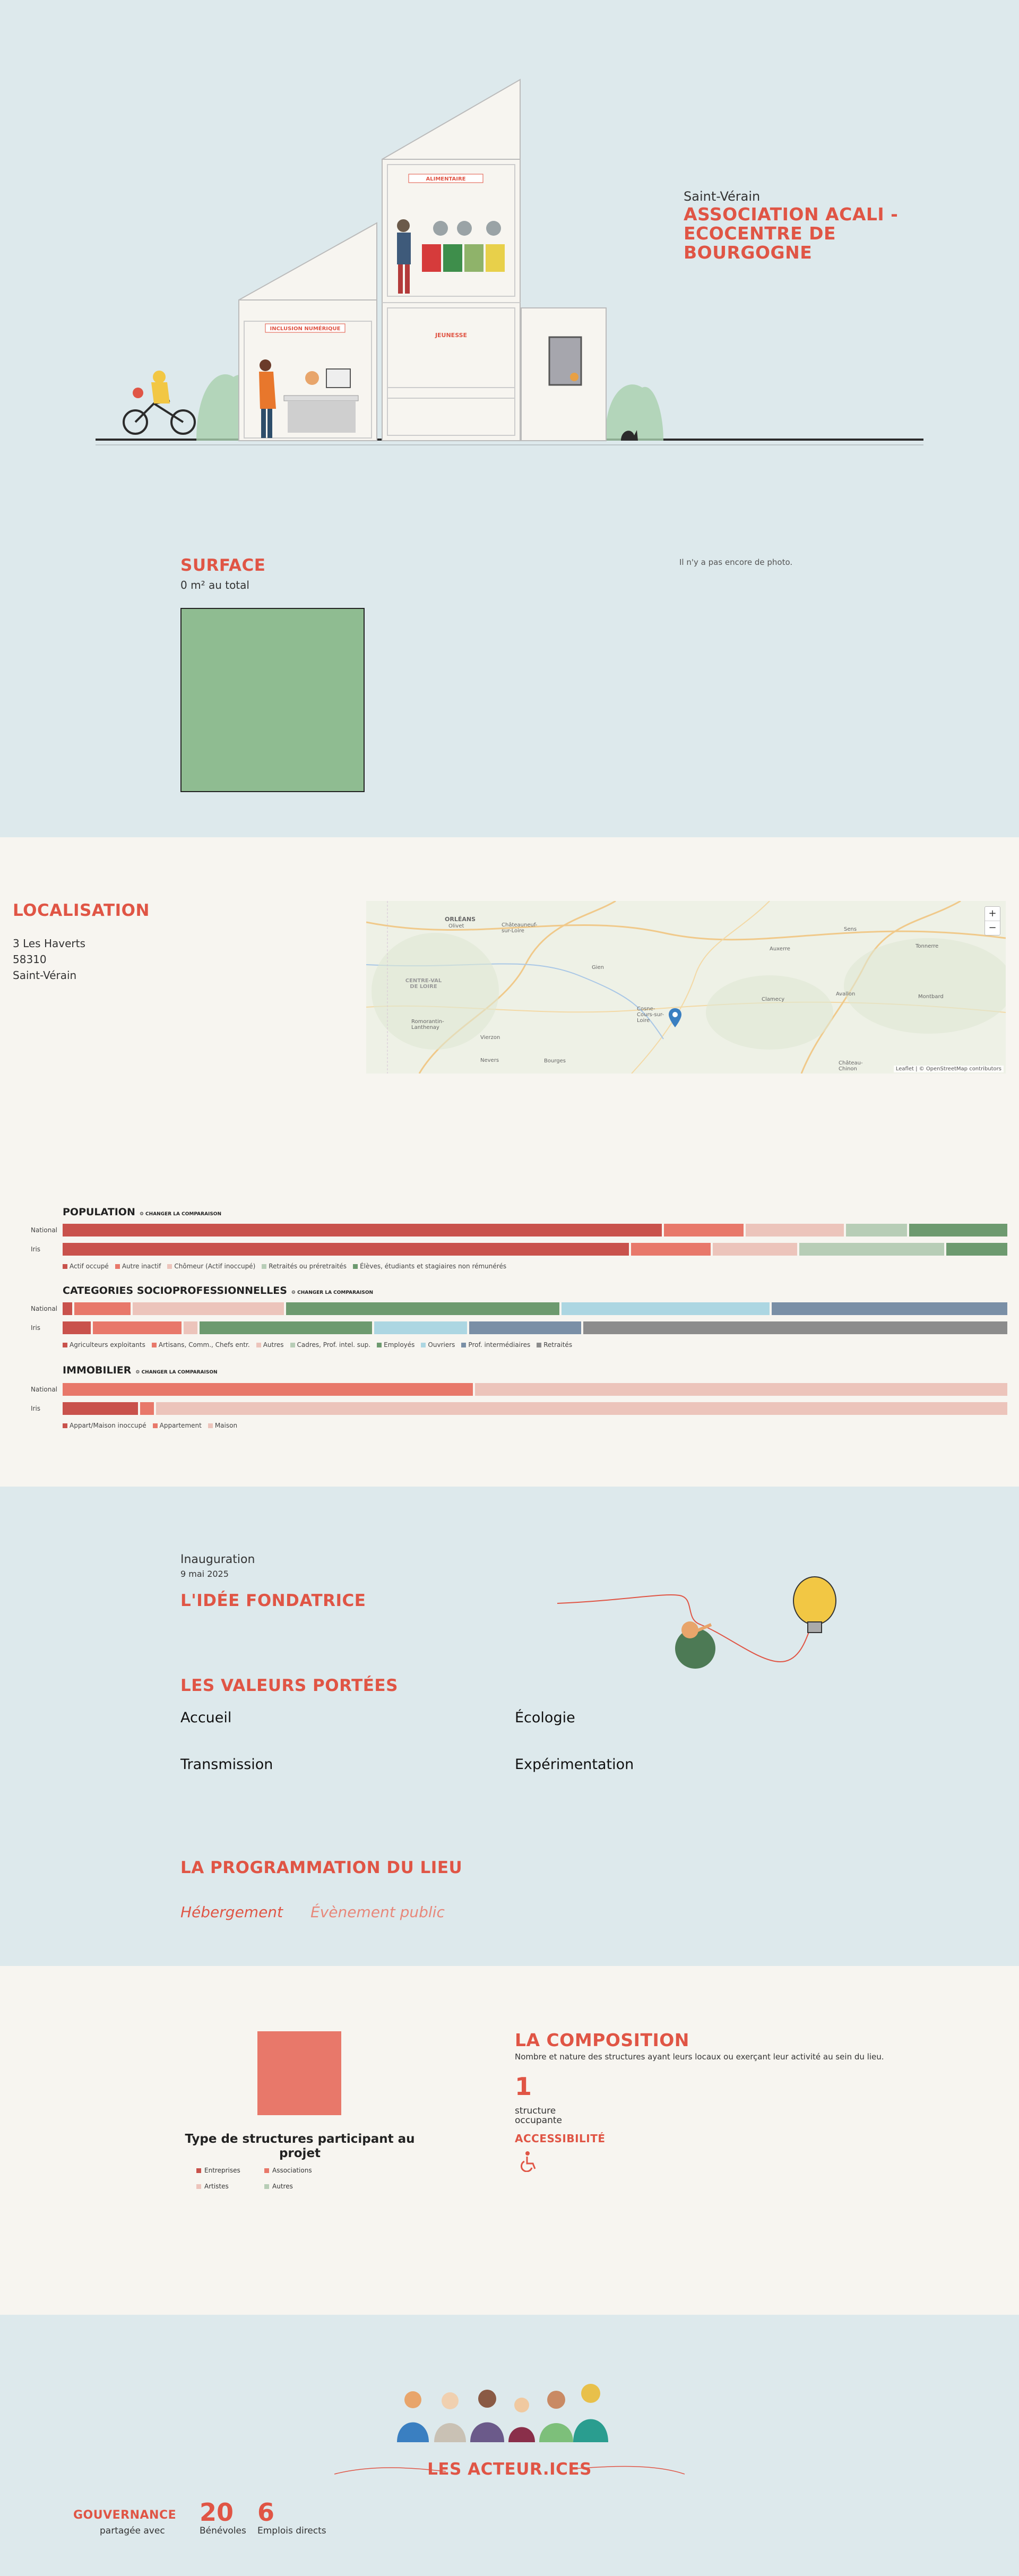  I want to click on population-national-bar, so click(535, 1231).